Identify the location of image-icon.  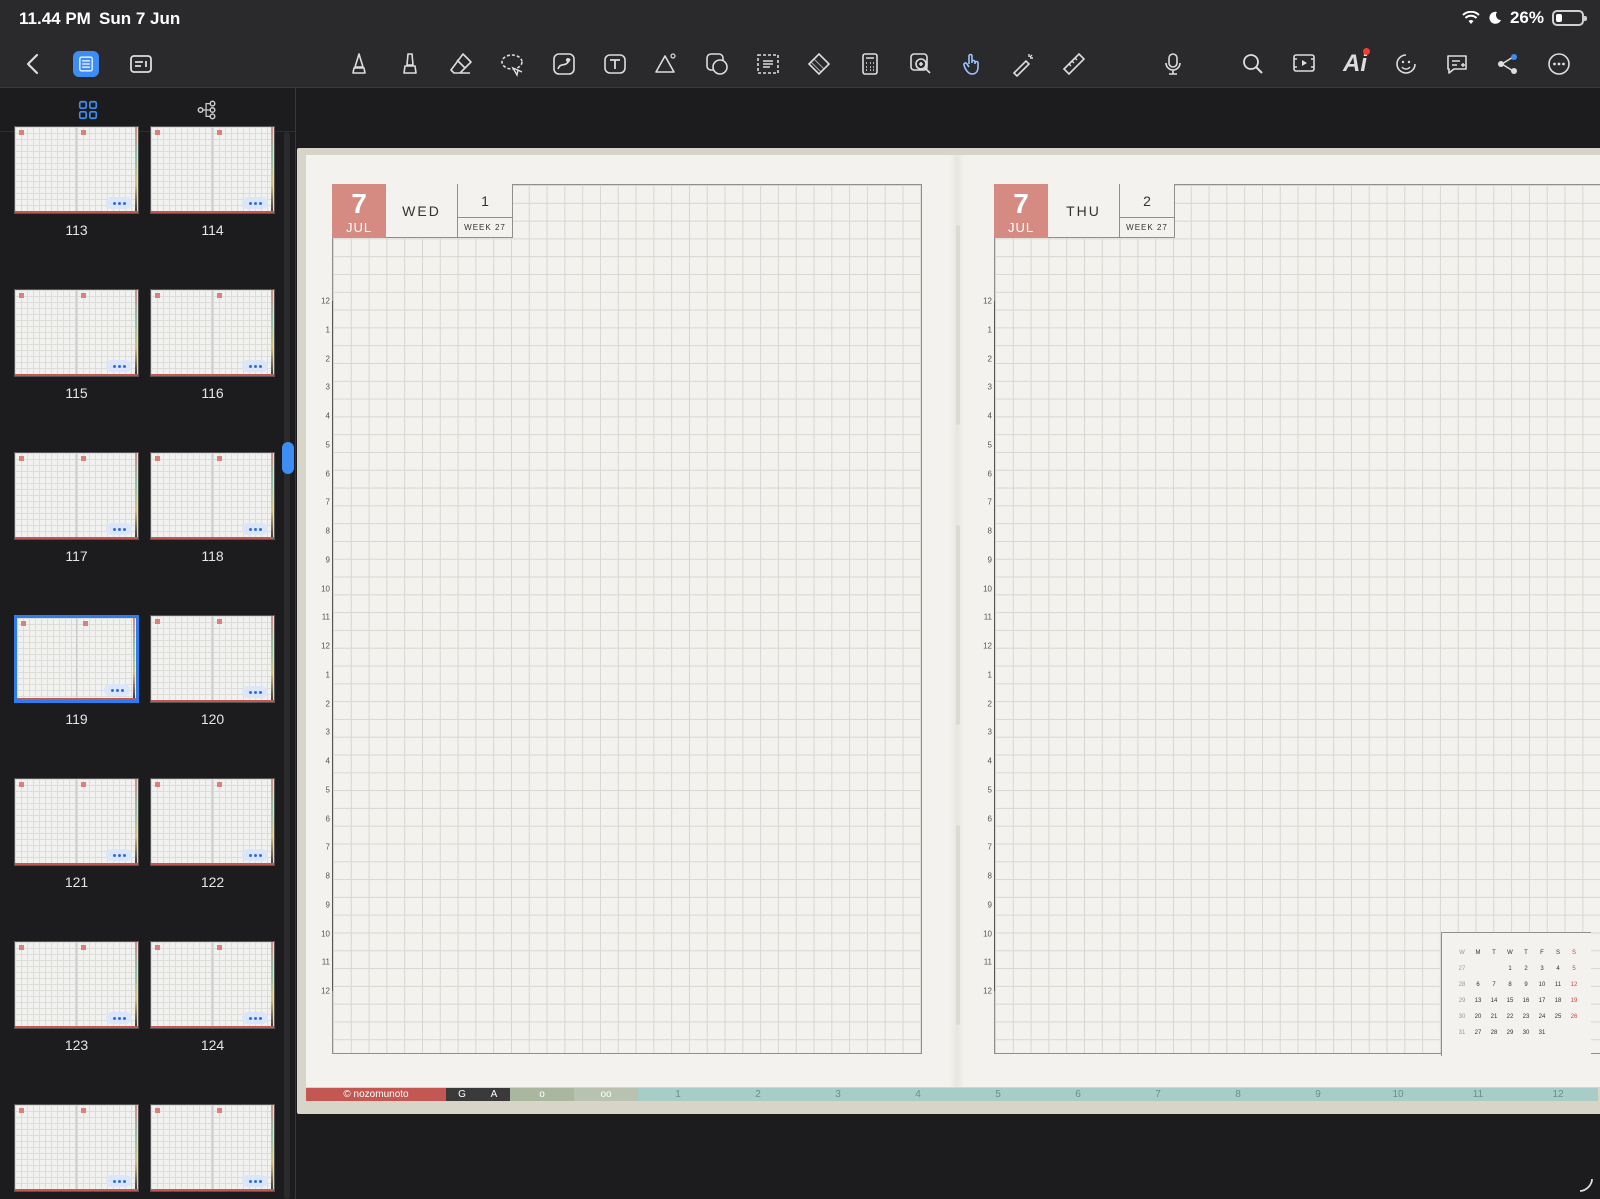
(564, 64).